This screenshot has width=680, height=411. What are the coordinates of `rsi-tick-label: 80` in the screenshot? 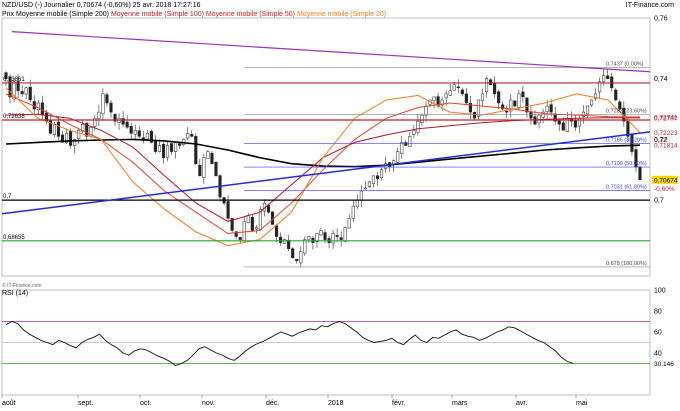 It's located at (658, 312).